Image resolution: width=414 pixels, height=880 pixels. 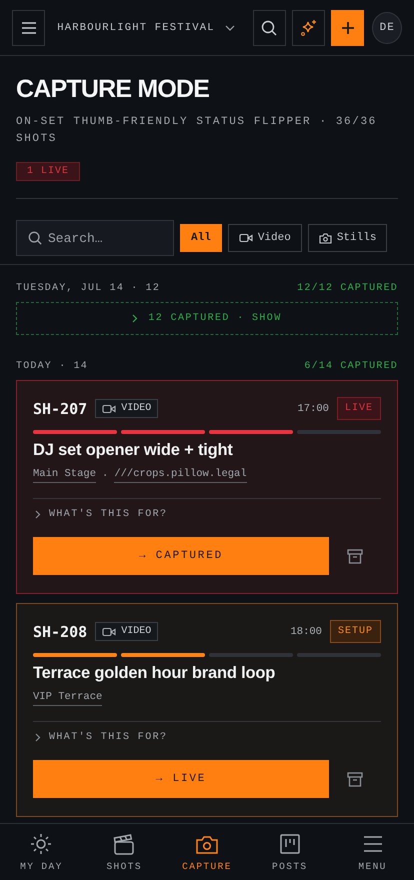 I want to click on shot-time: 17:00, so click(x=313, y=408).